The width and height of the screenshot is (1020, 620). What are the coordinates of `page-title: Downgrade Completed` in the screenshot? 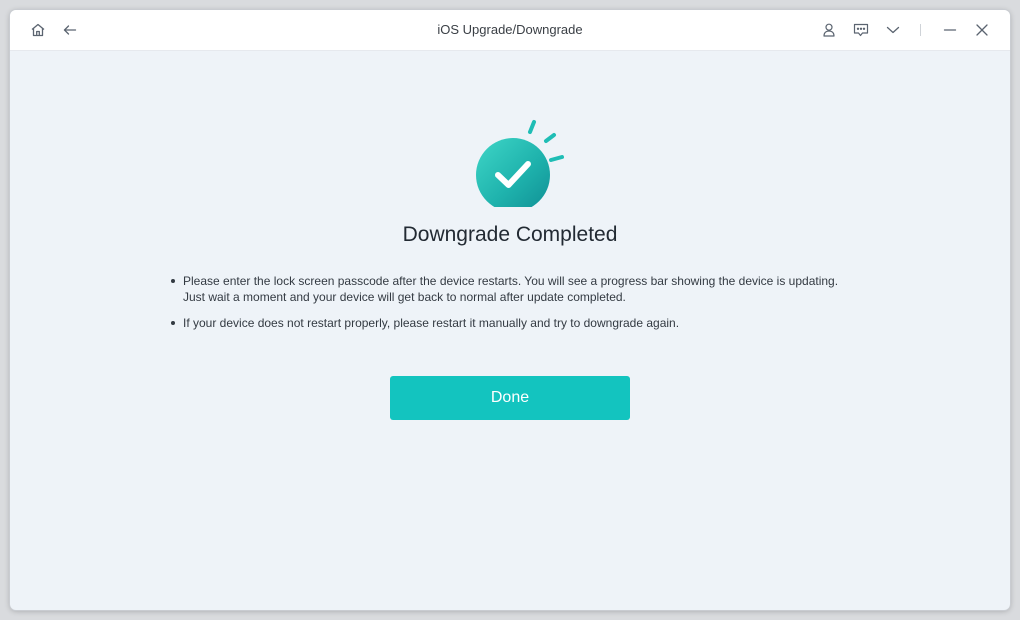 It's located at (510, 234).